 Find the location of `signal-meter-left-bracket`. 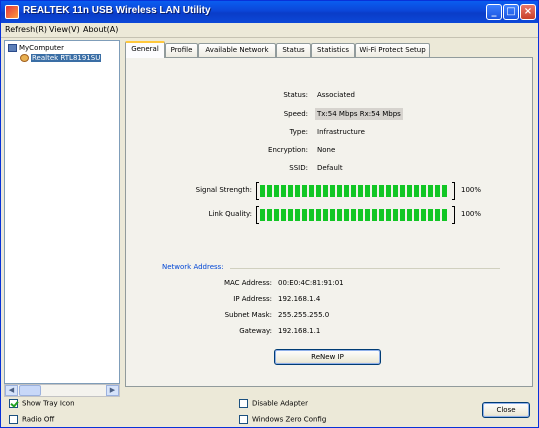

signal-meter-left-bracket is located at coordinates (257, 191).